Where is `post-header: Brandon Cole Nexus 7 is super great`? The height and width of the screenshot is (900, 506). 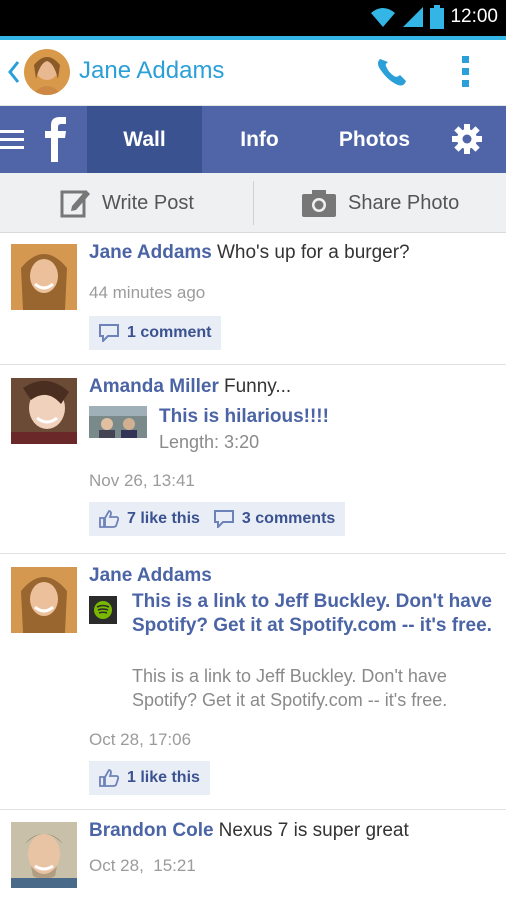 post-header: Brandon Cole Nexus 7 is super great is located at coordinates (294, 831).